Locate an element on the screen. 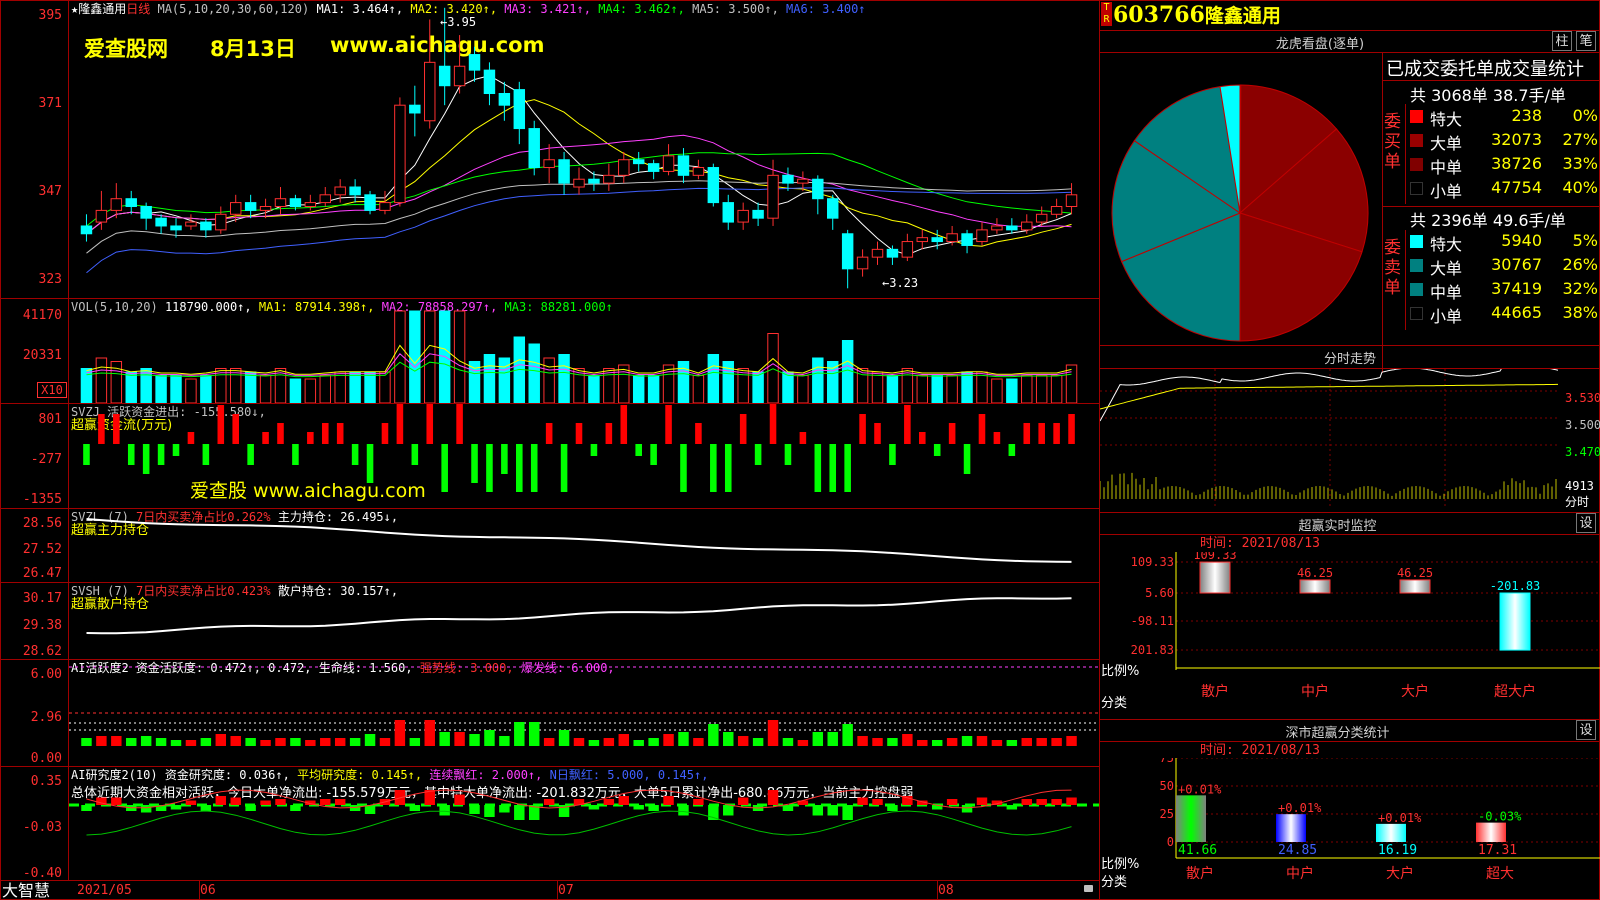  high-price-value: 3.95 is located at coordinates (462, 22).